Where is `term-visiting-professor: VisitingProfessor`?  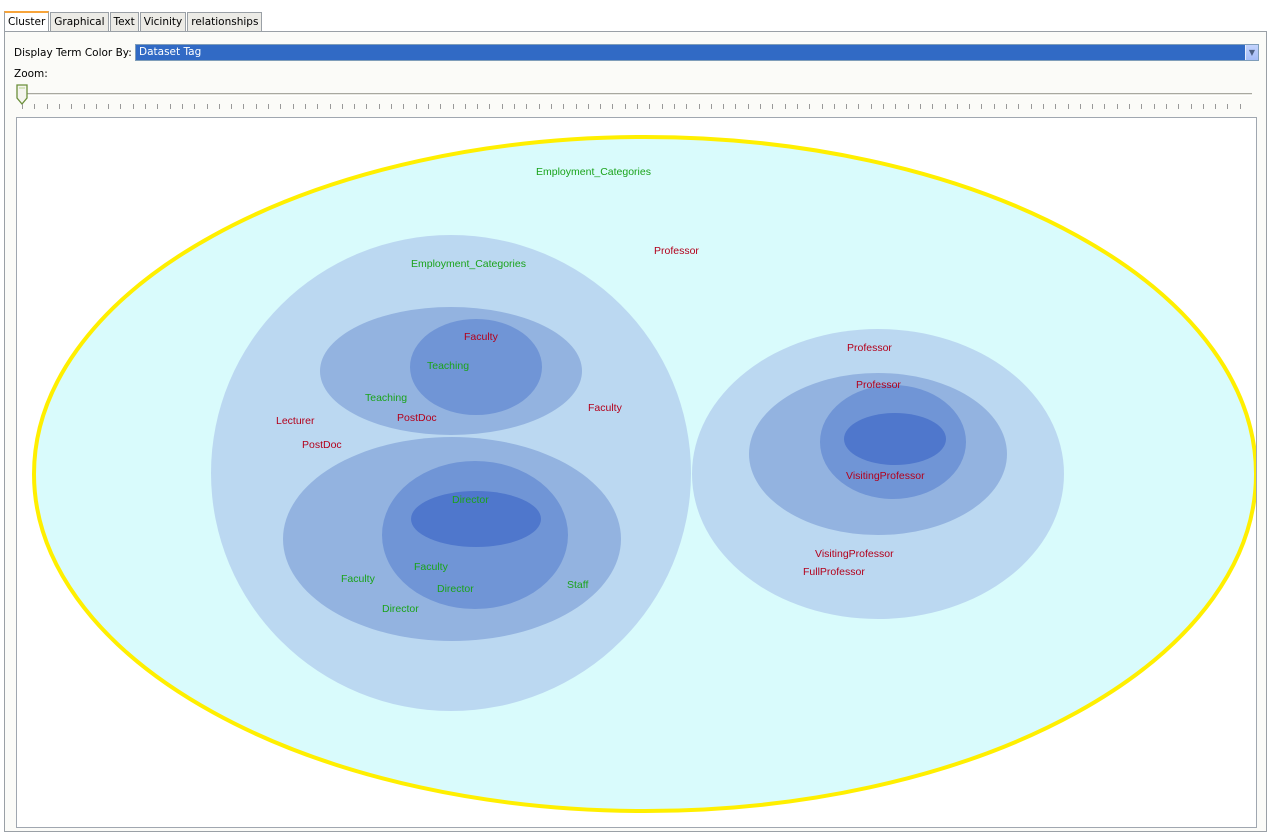 term-visiting-professor: VisitingProfessor is located at coordinates (854, 554).